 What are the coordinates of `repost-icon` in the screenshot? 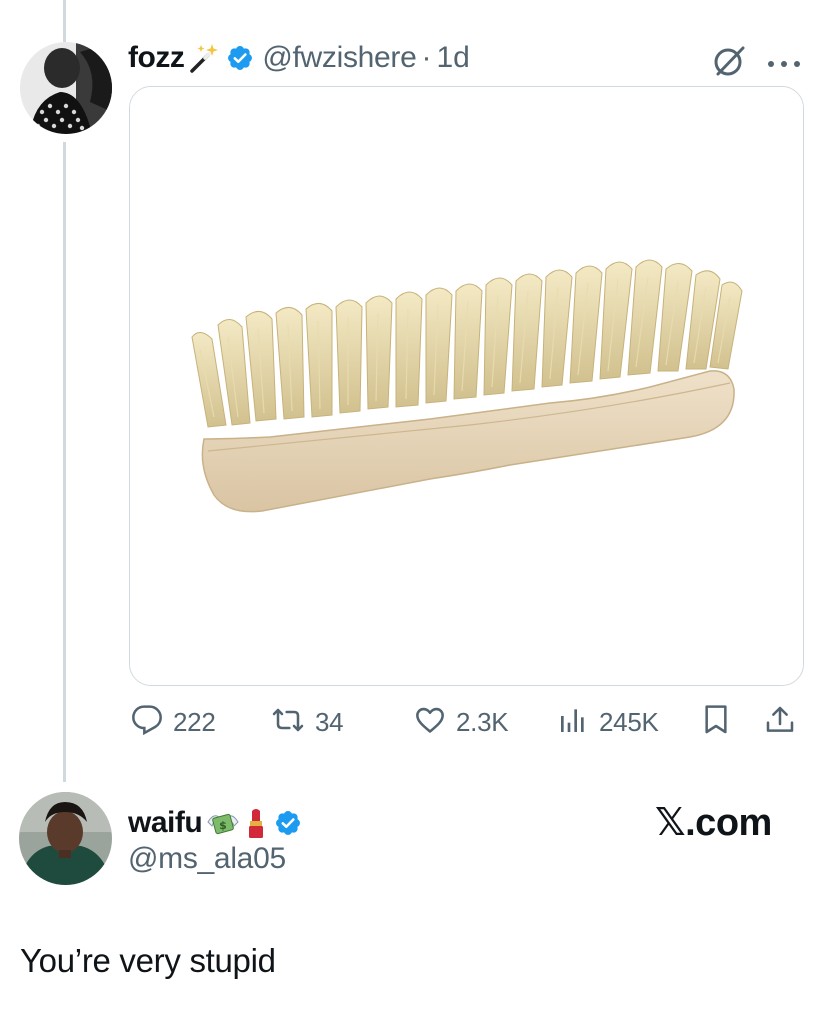 It's located at (288, 722).